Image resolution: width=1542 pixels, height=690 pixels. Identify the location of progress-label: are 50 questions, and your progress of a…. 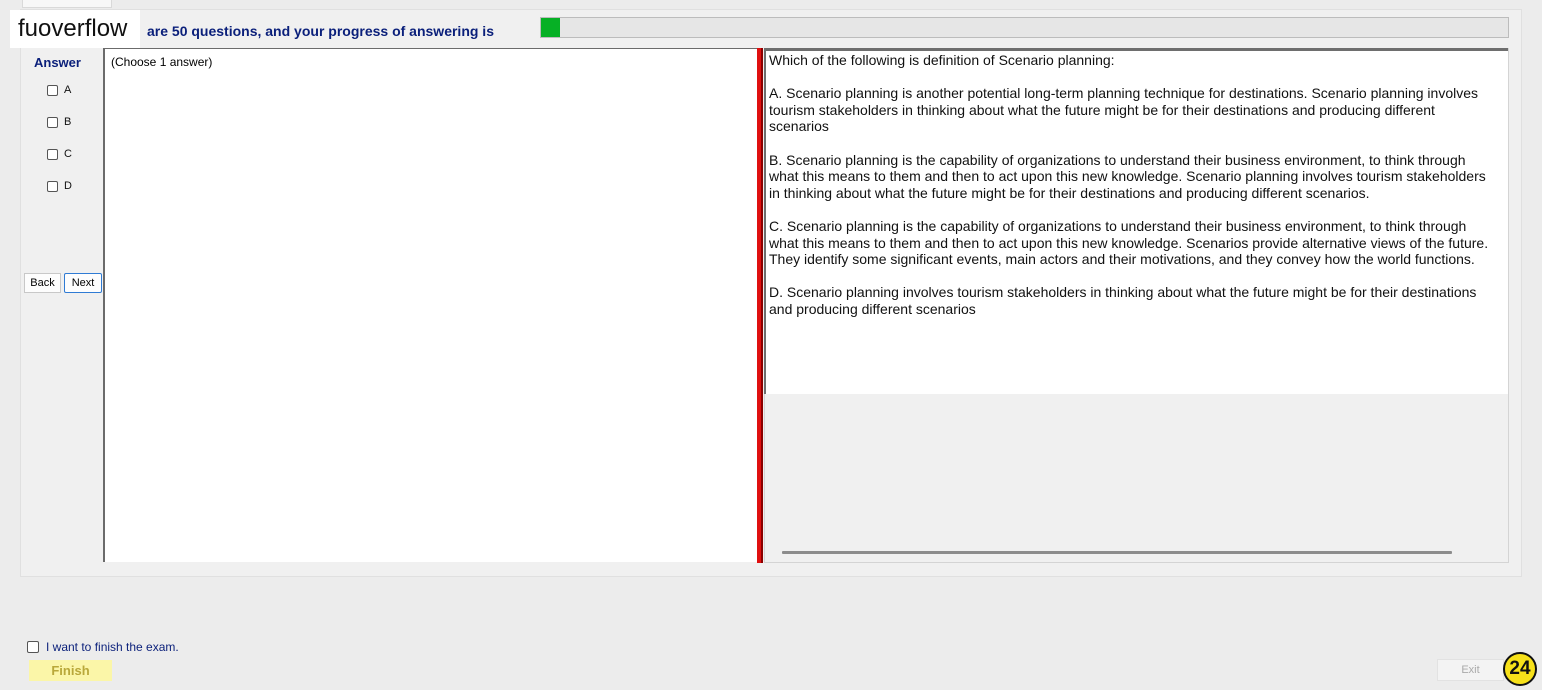
(320, 31).